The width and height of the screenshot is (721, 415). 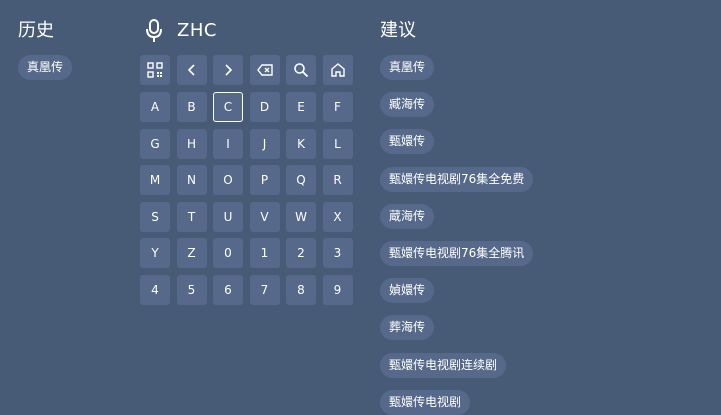 What do you see at coordinates (398, 30) in the screenshot?
I see `suggestions-title: 建议` at bounding box center [398, 30].